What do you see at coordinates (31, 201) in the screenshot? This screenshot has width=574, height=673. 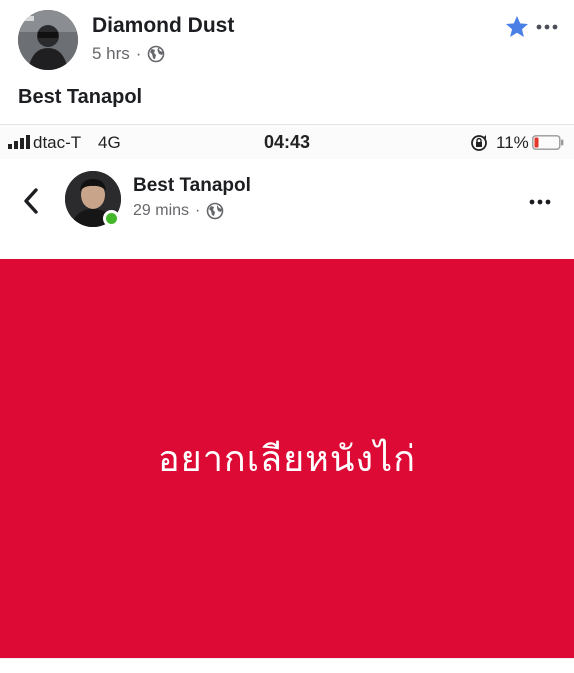 I see `back-icon` at bounding box center [31, 201].